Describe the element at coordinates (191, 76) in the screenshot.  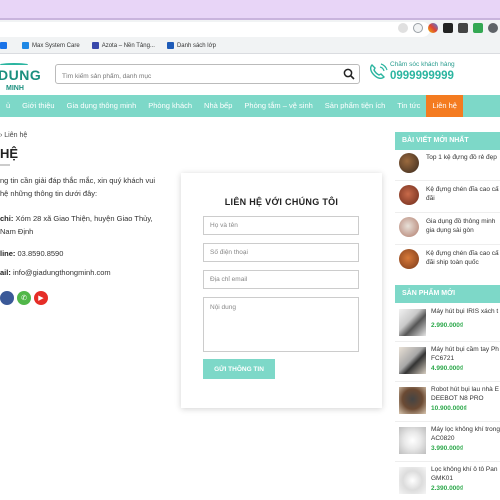
I see `search-input` at that location.